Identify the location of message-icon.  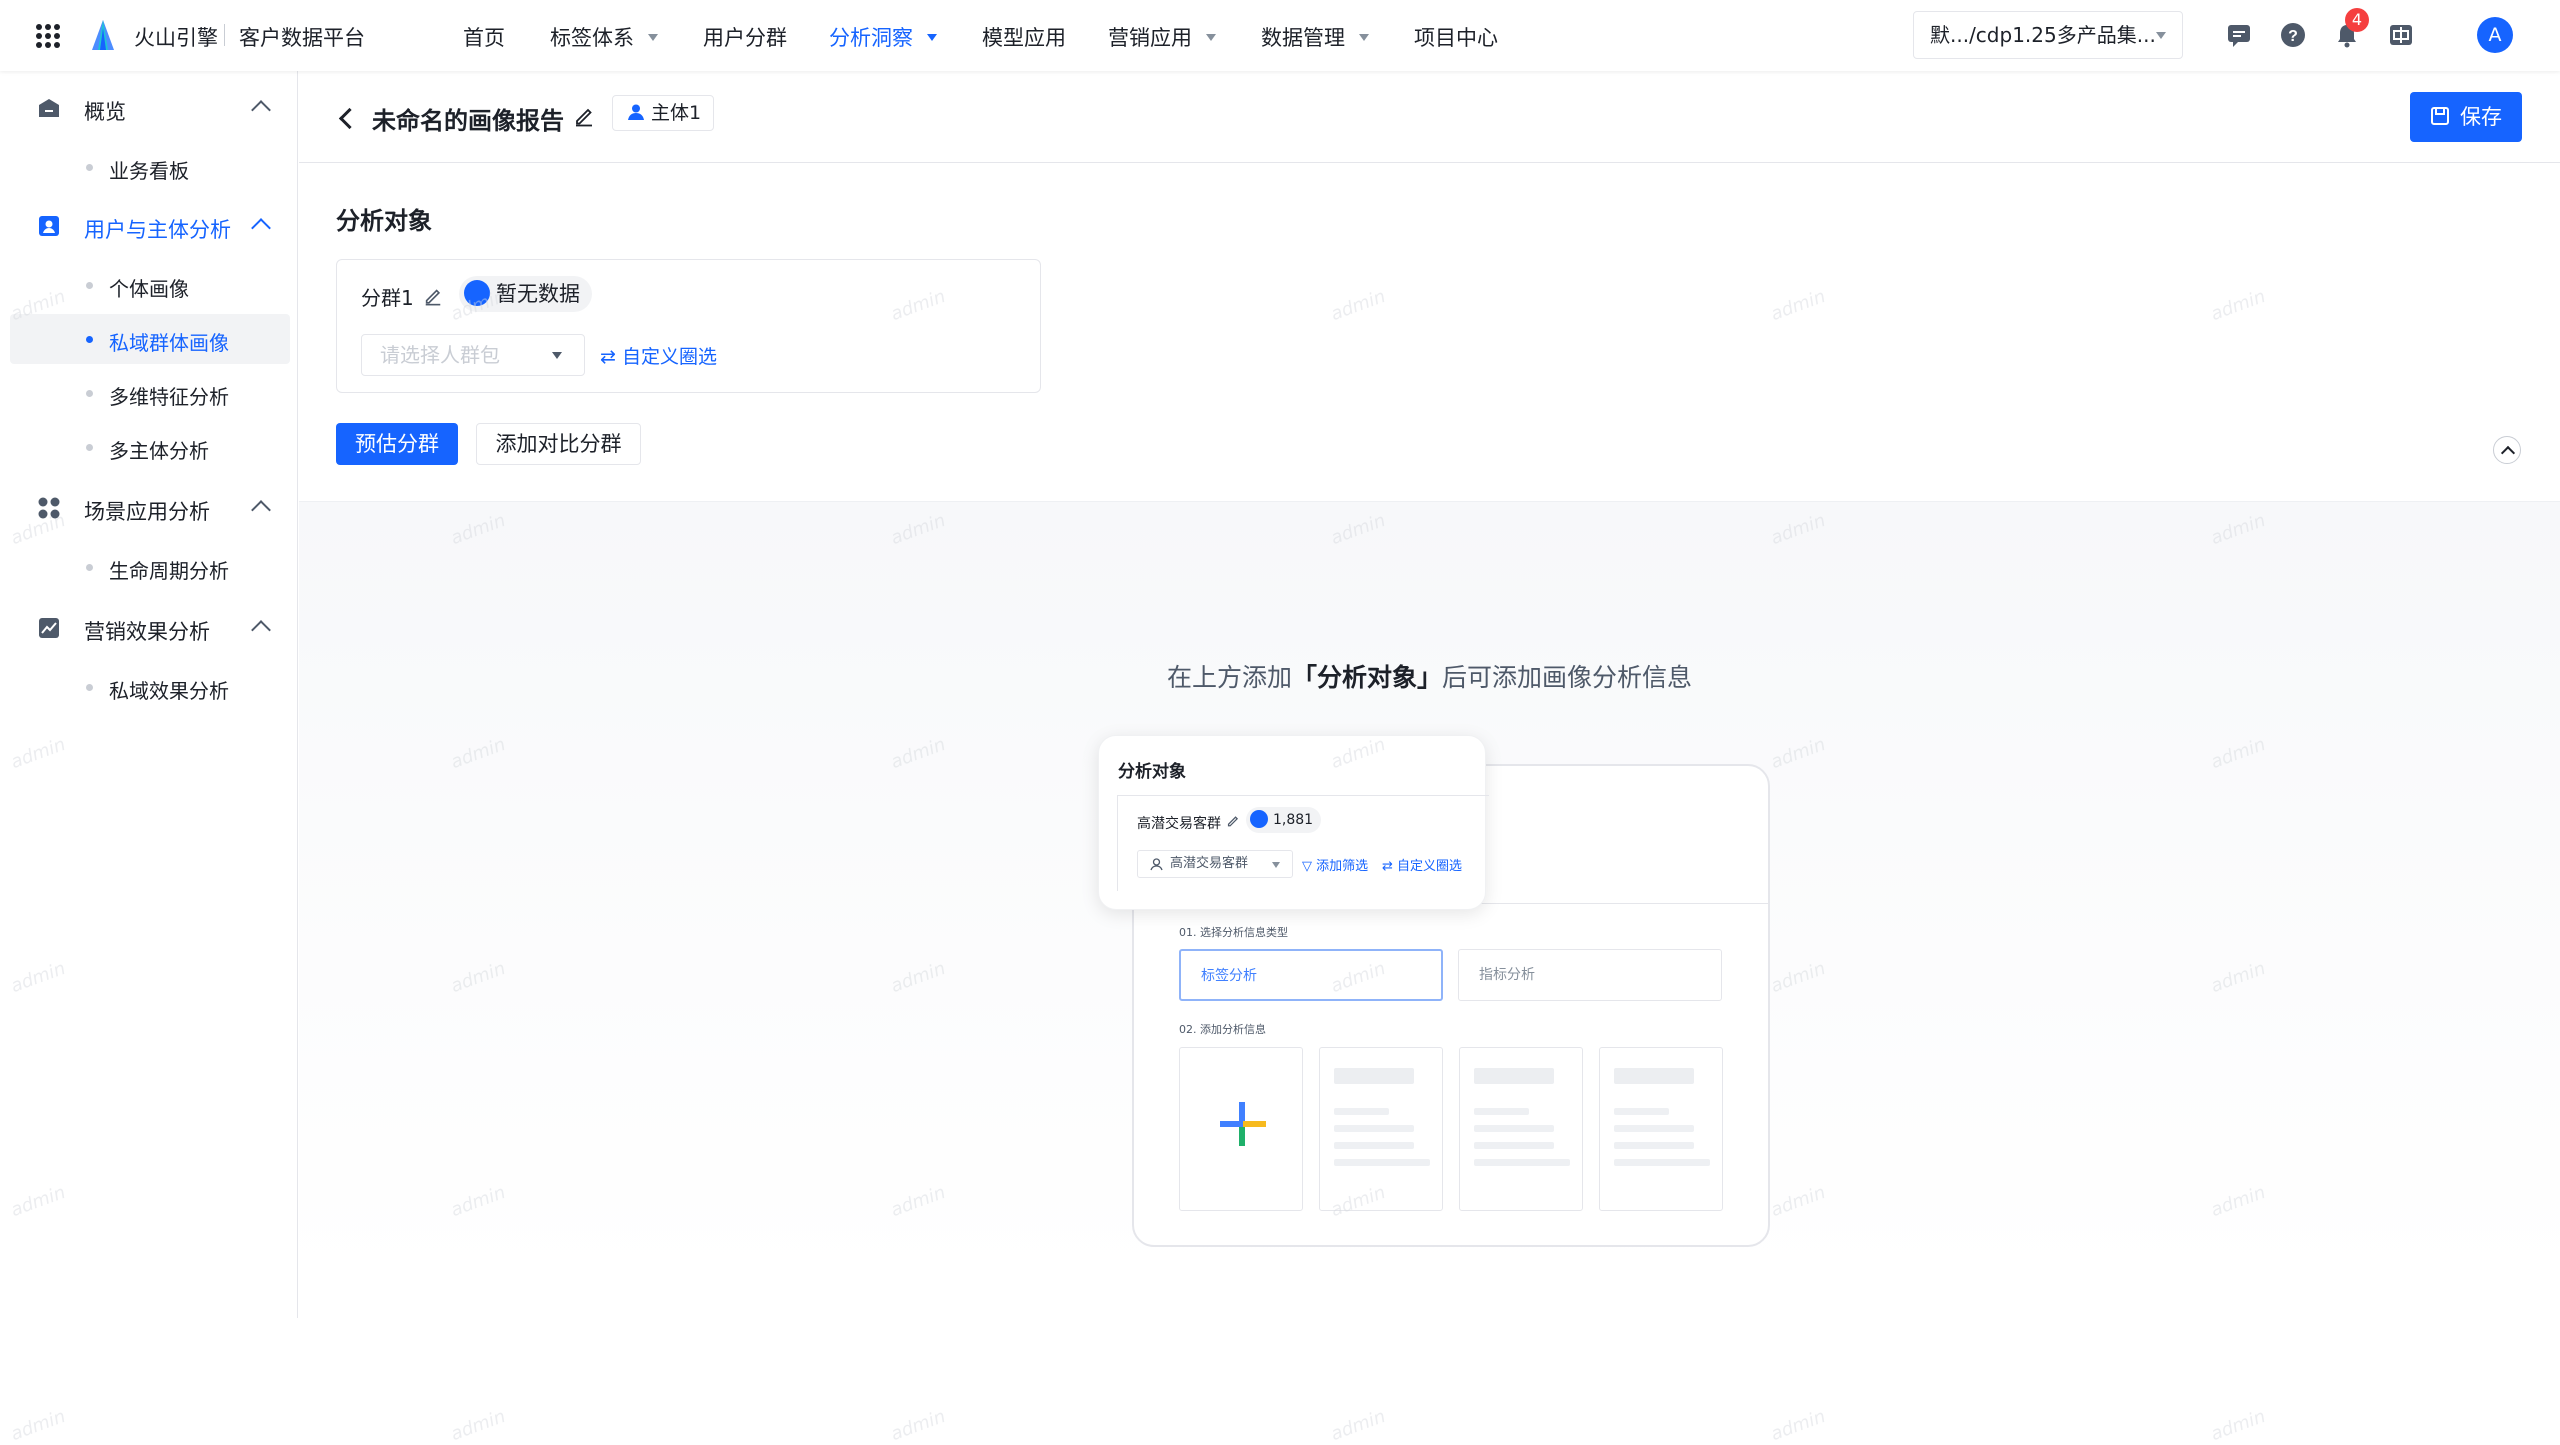
(2239, 35).